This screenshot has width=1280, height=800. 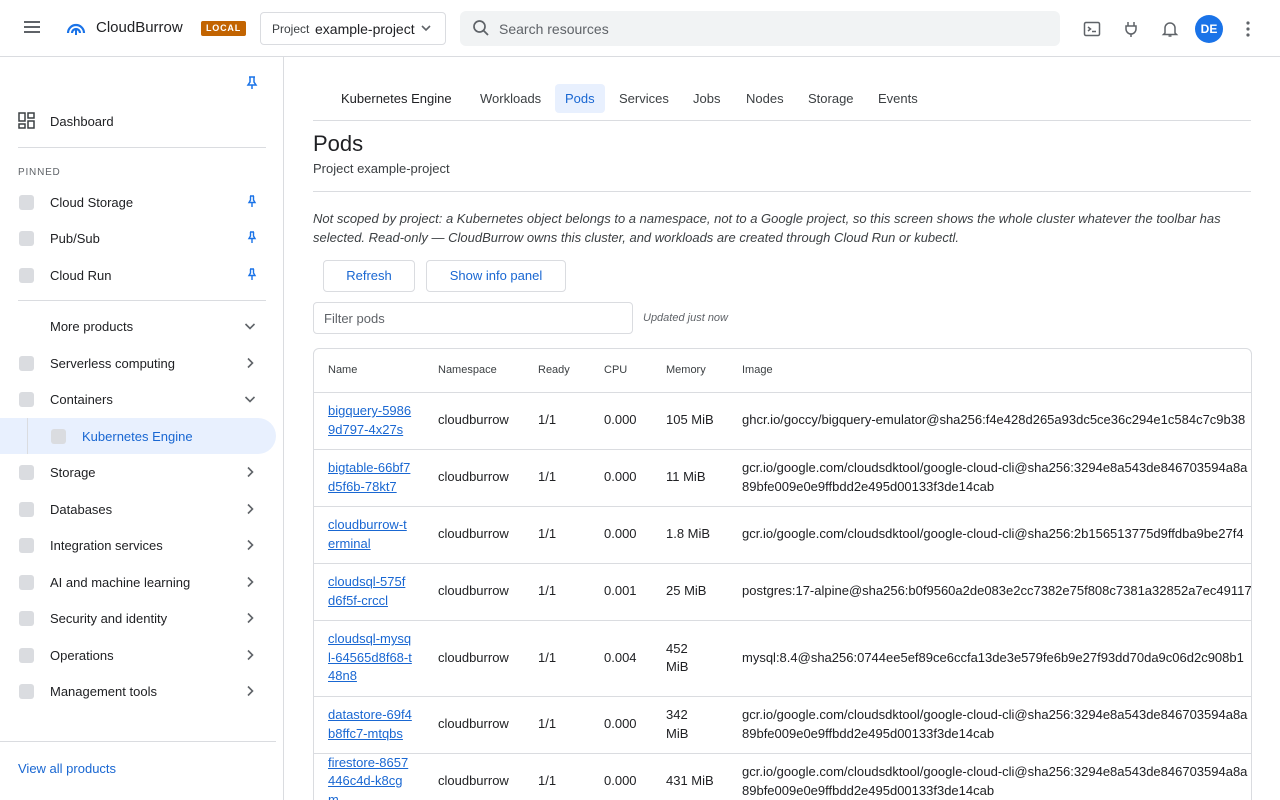 I want to click on search-box, so click(x=760, y=28).